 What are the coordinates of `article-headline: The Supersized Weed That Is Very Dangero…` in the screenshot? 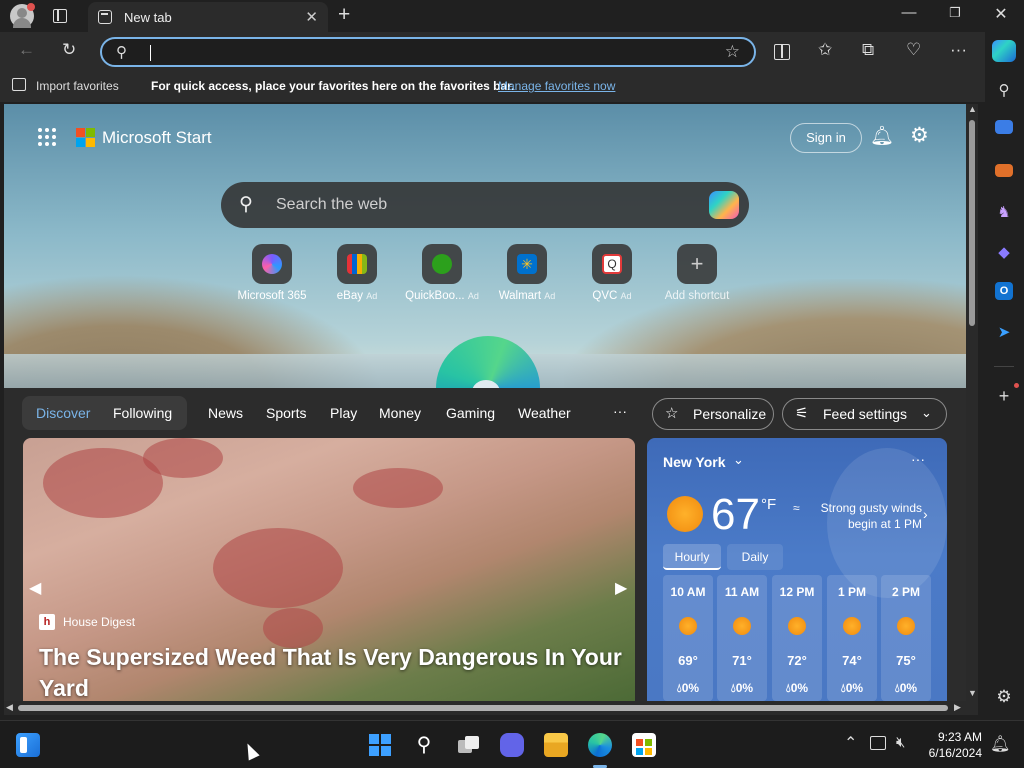 It's located at (334, 671).